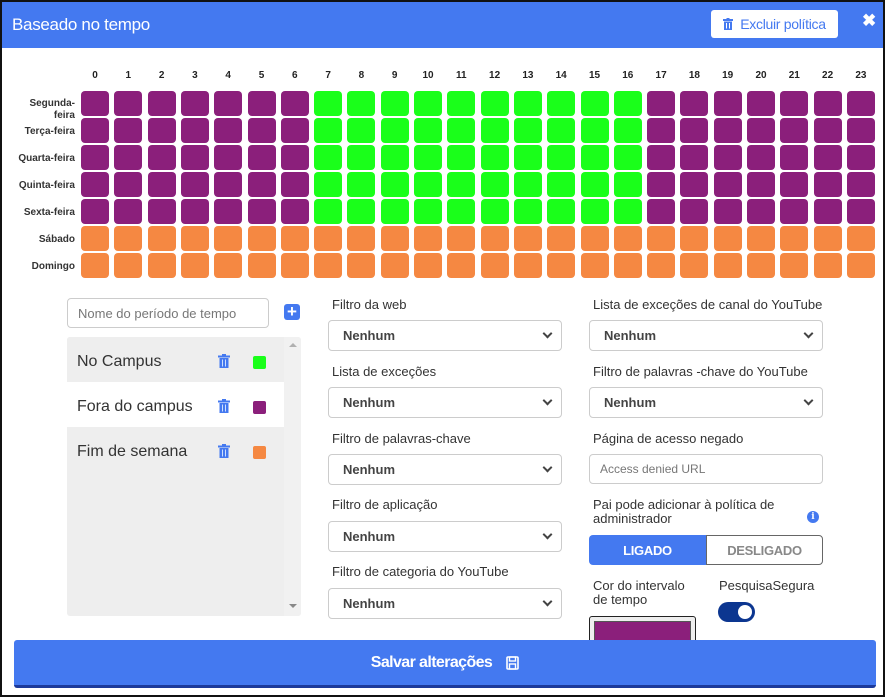 This screenshot has width=885, height=697. I want to click on yt-keyword-filter-select: Nenhum, so click(706, 402).